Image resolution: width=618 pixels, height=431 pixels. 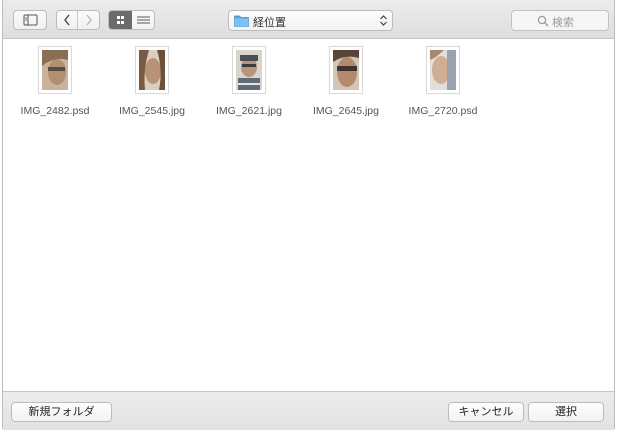 I want to click on grid-icon, so click(x=120, y=20).